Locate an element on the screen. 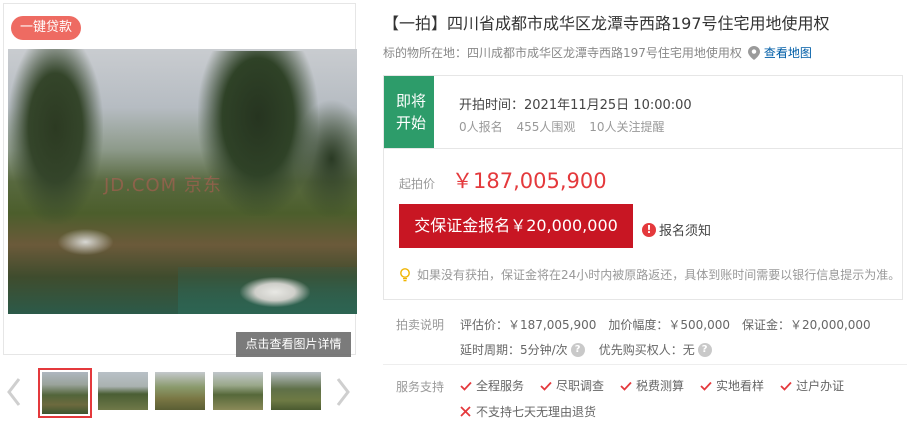 This screenshot has height=429, width=907. priority-buyer: 优先购买权人：无 is located at coordinates (646, 350).